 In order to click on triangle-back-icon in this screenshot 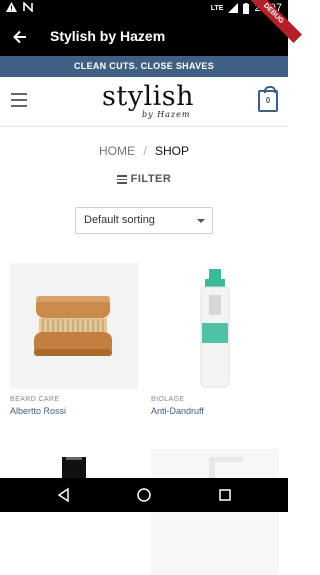, I will do `click(63, 495)`.